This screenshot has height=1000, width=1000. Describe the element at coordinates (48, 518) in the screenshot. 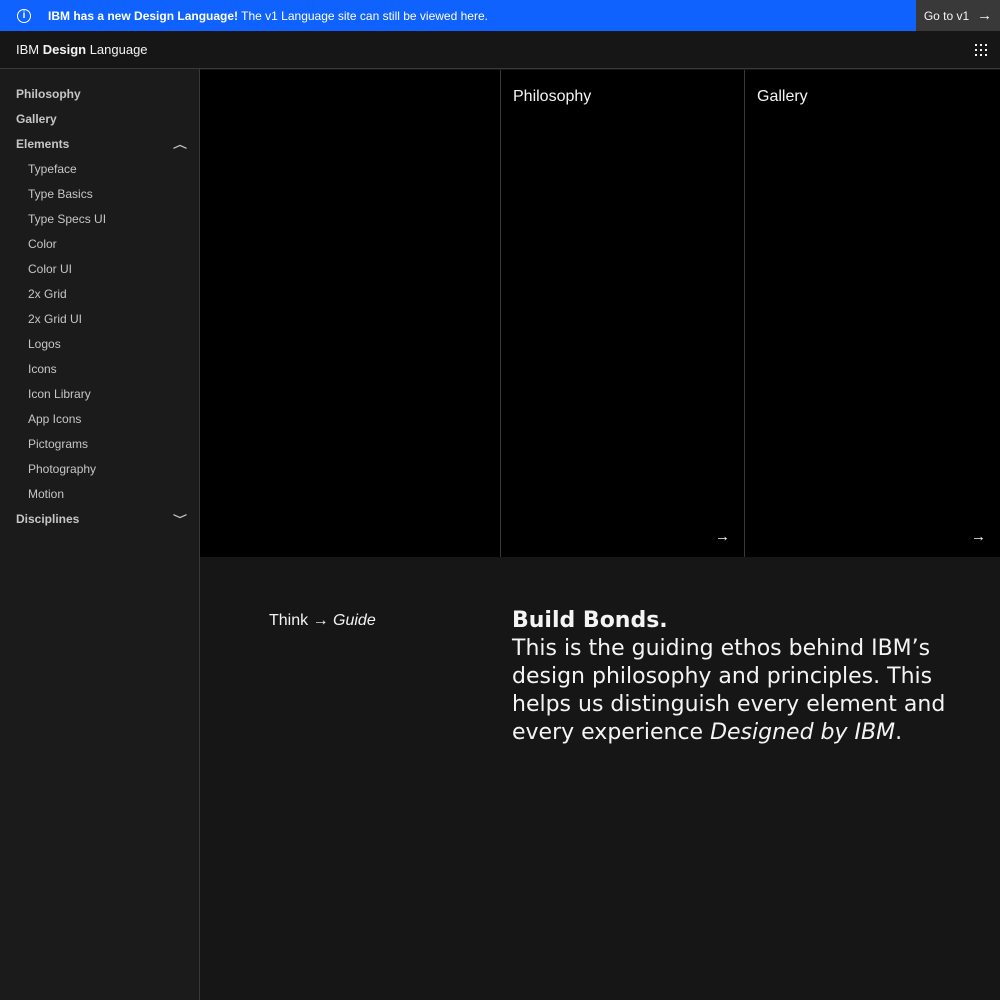

I see `sidebar-item-label: Disciplines` at that location.